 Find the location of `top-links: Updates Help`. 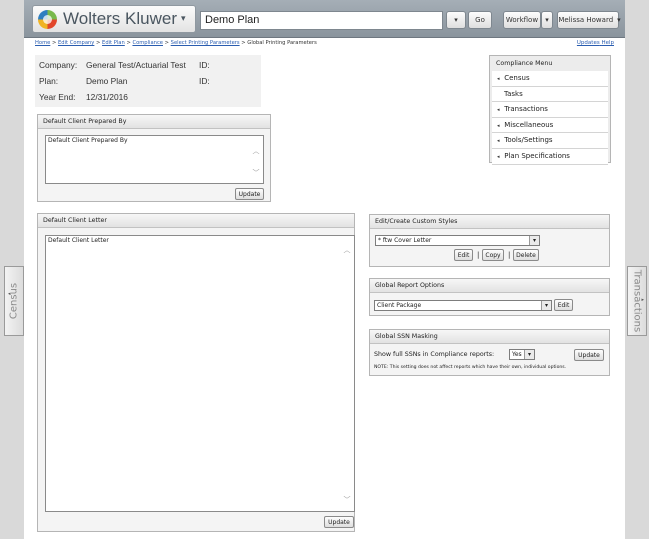

top-links: Updates Help is located at coordinates (595, 43).